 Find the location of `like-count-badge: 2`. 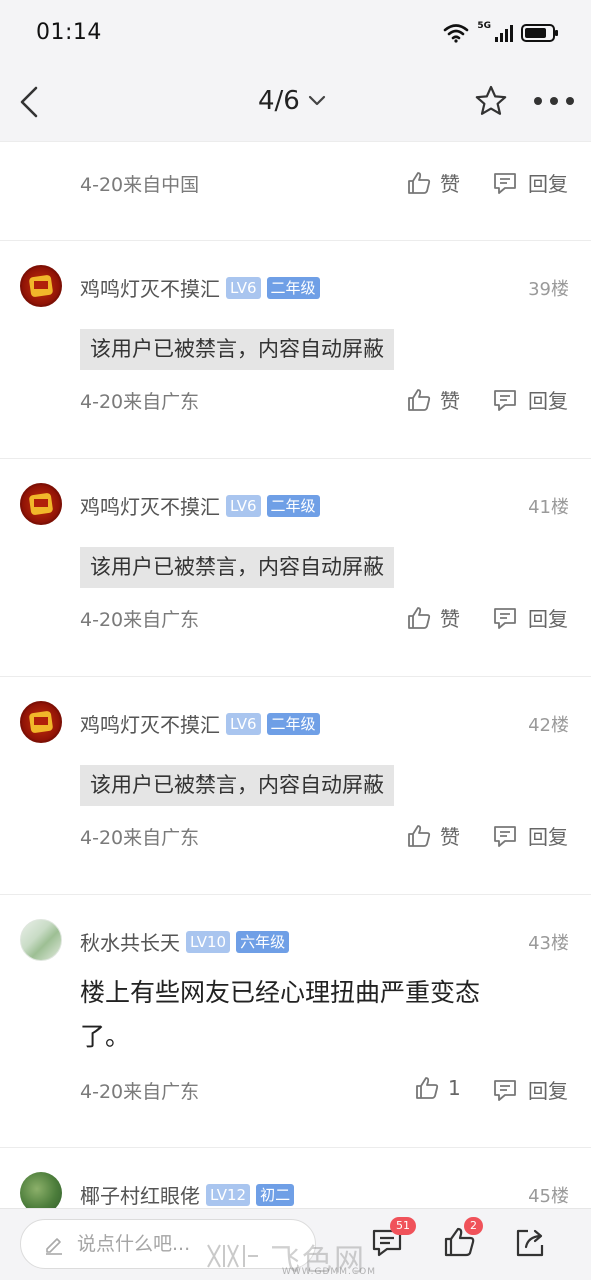

like-count-badge: 2 is located at coordinates (473, 1226).